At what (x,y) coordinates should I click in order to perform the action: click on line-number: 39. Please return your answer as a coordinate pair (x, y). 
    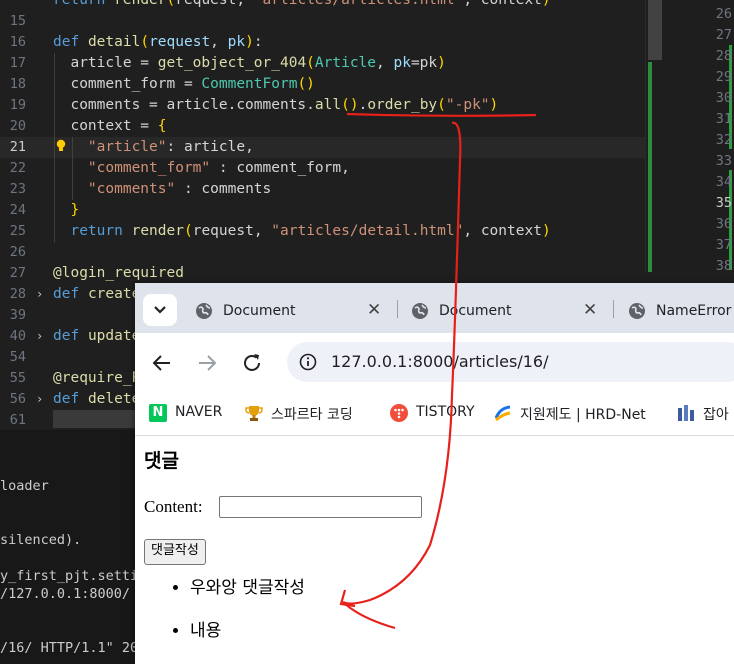
    Looking at the image, I should click on (17, 315).